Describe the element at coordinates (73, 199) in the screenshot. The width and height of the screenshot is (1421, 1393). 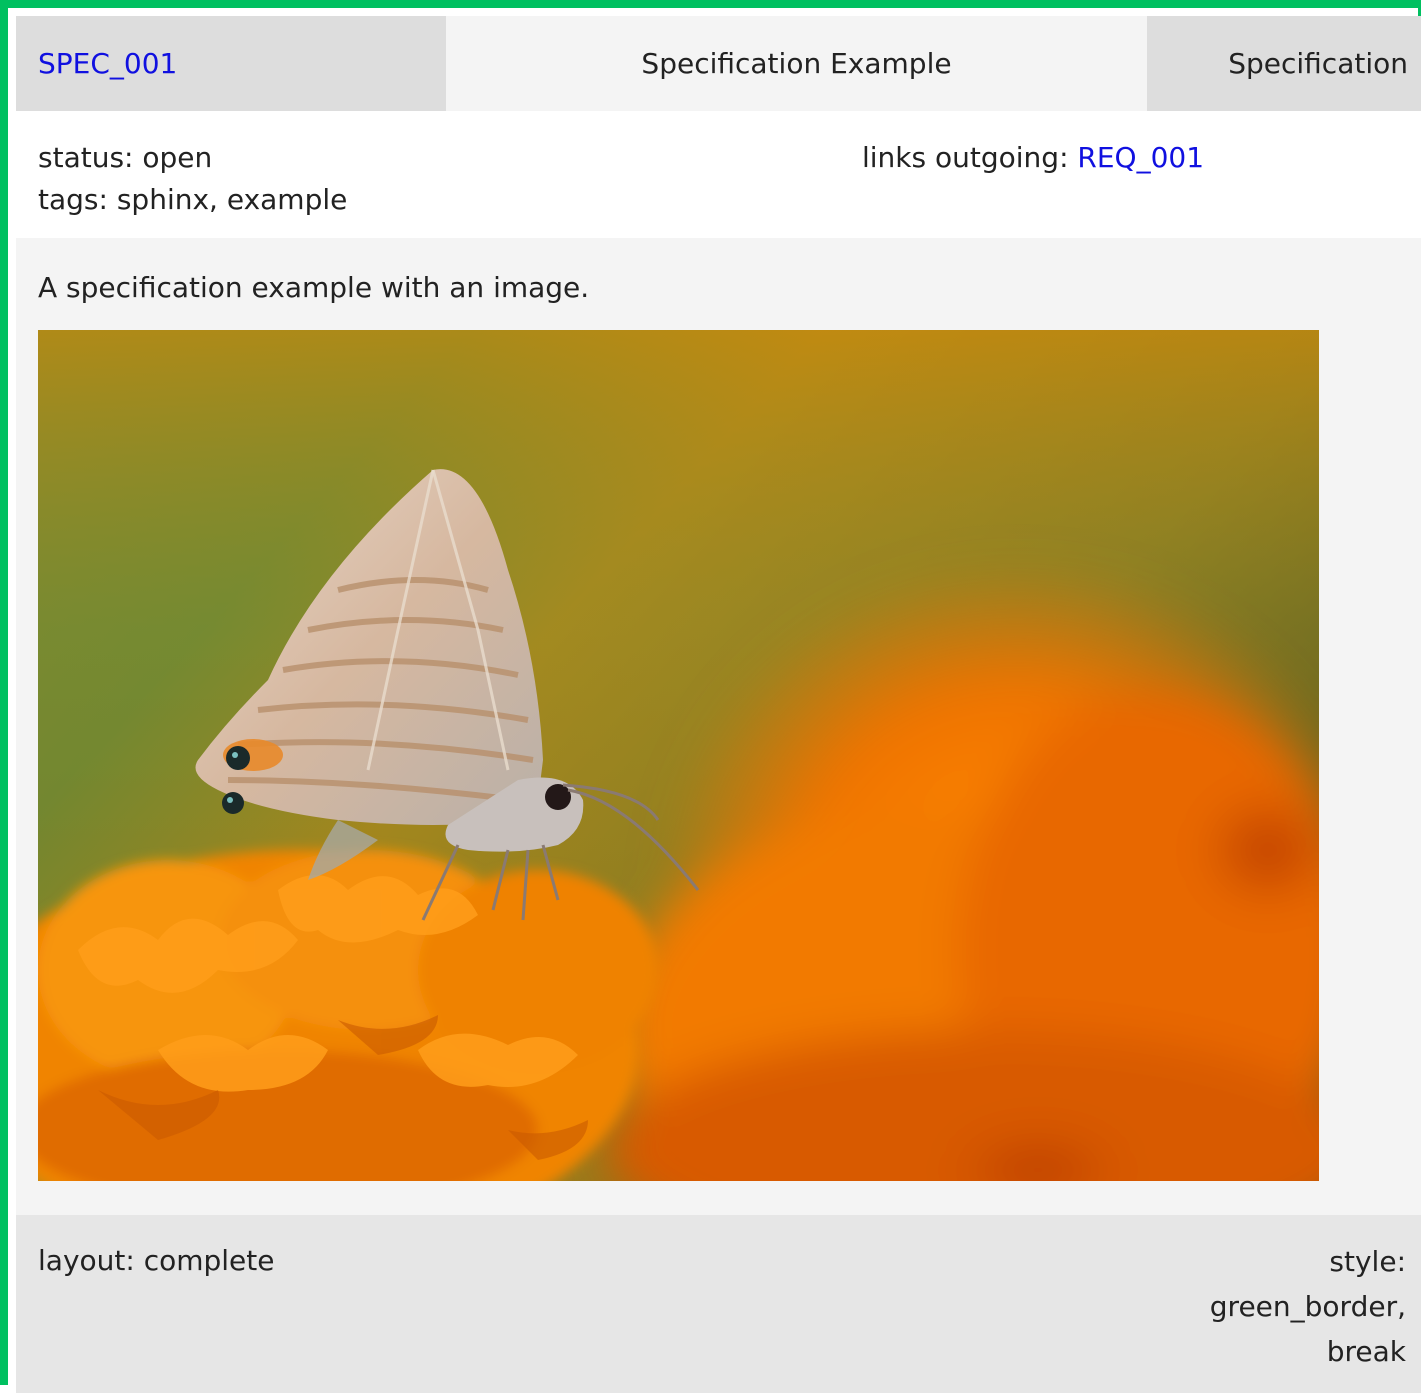
I see `tags-label: tags:` at that location.